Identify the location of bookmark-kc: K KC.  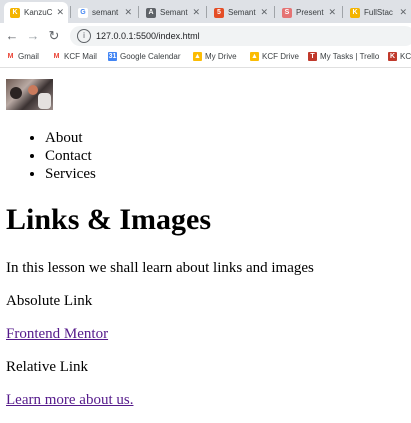
(399, 56).